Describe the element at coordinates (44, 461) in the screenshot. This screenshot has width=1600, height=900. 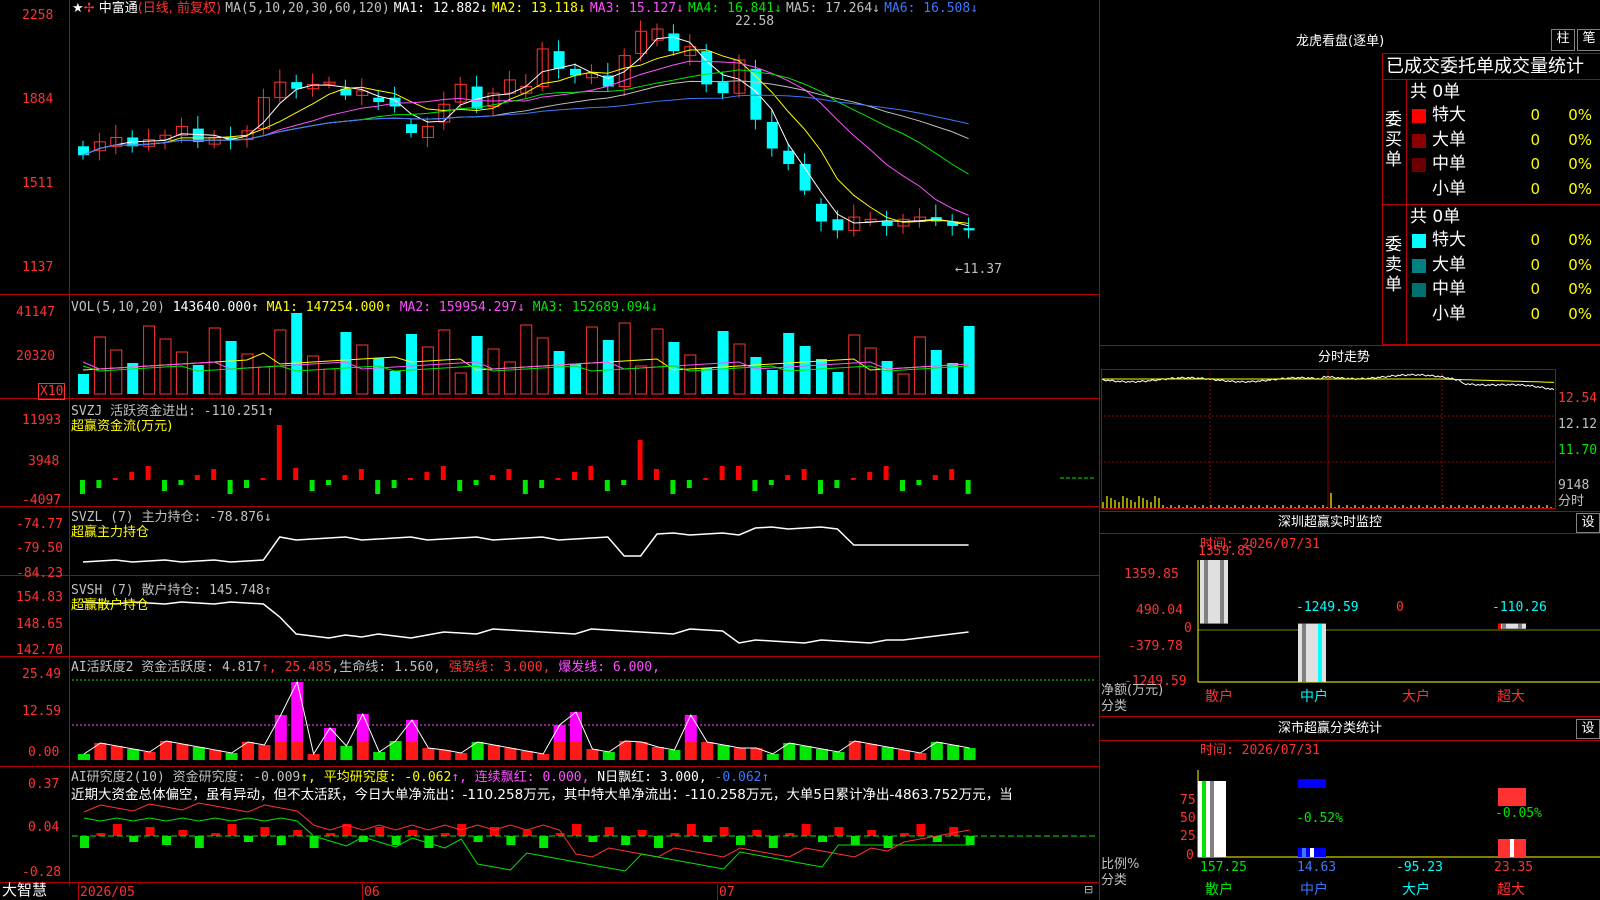
I see `svzj-tick: 3948` at that location.